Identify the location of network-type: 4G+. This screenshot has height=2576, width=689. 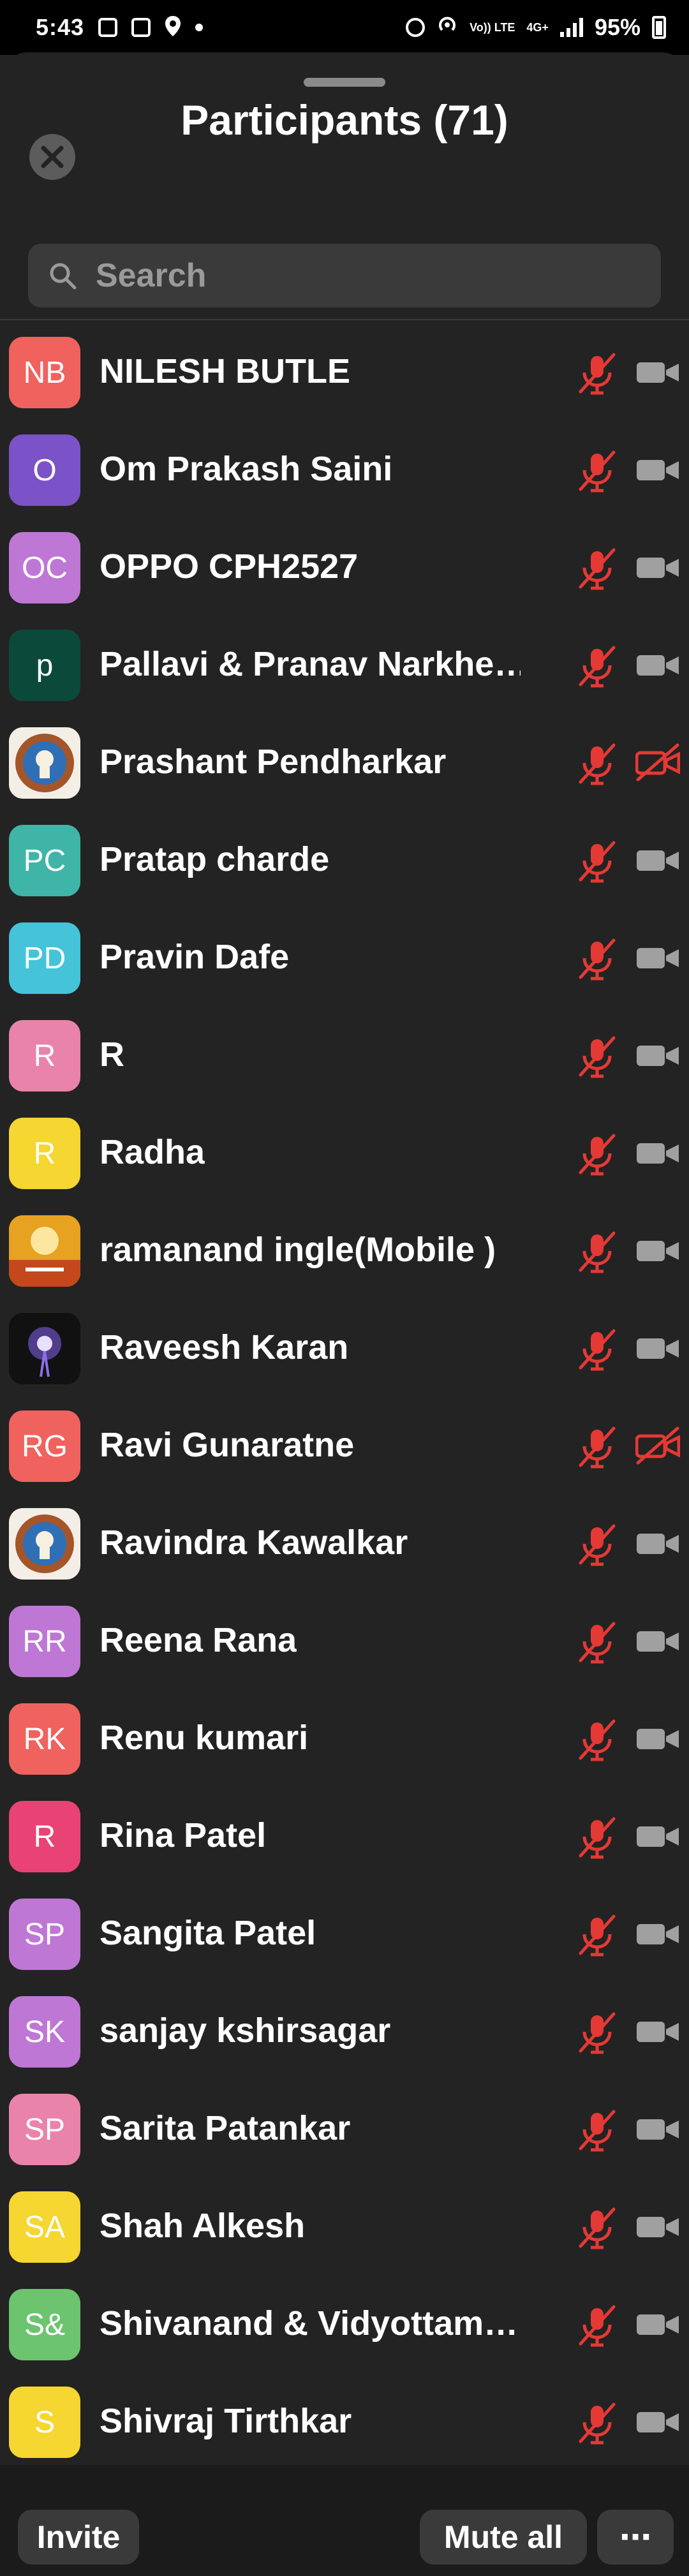
(537, 27).